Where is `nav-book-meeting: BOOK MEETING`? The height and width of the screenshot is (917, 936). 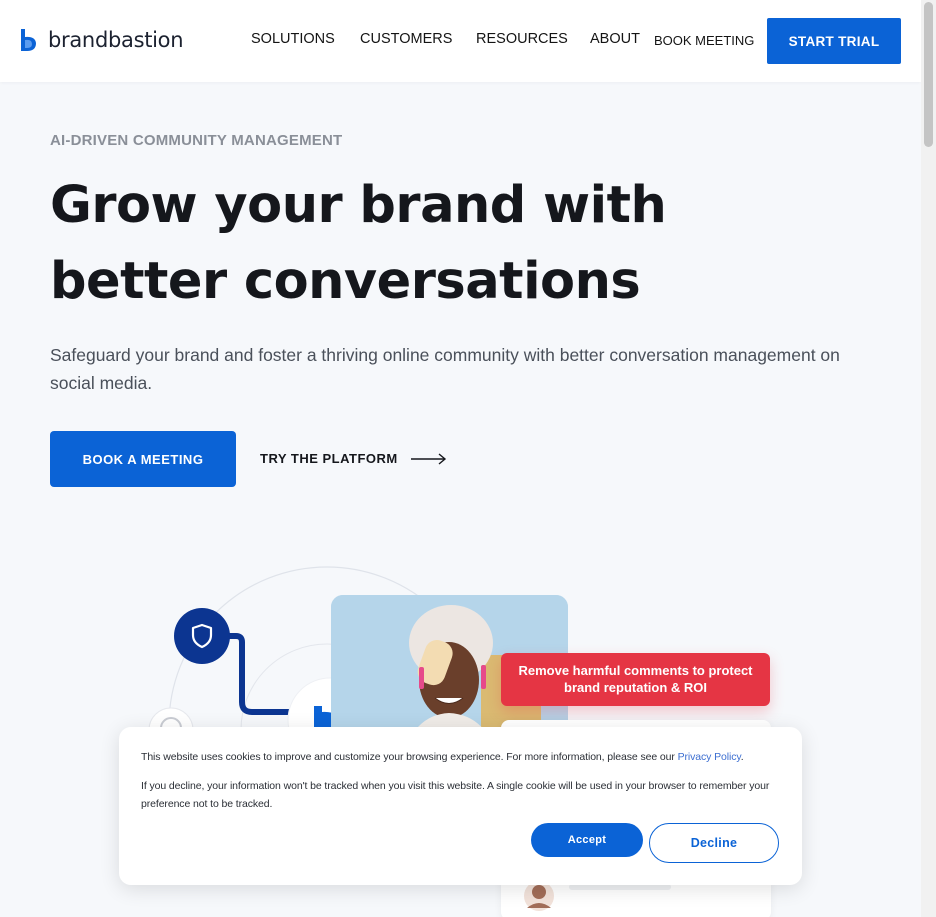 nav-book-meeting: BOOK MEETING is located at coordinates (704, 40).